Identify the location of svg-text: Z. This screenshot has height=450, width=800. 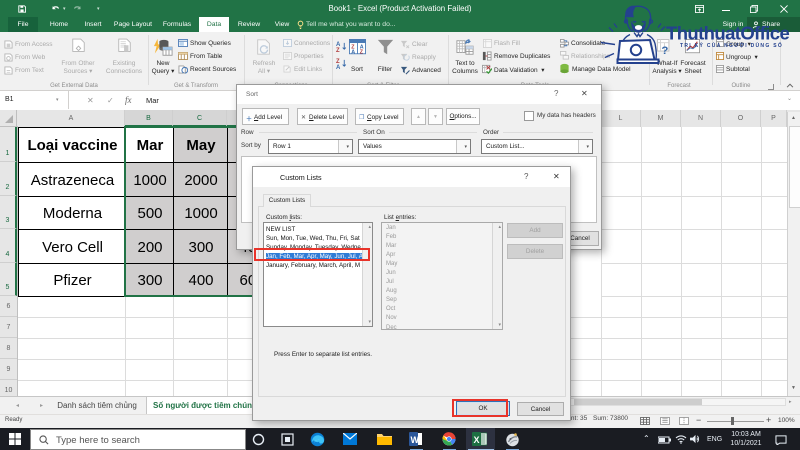
(338, 50).